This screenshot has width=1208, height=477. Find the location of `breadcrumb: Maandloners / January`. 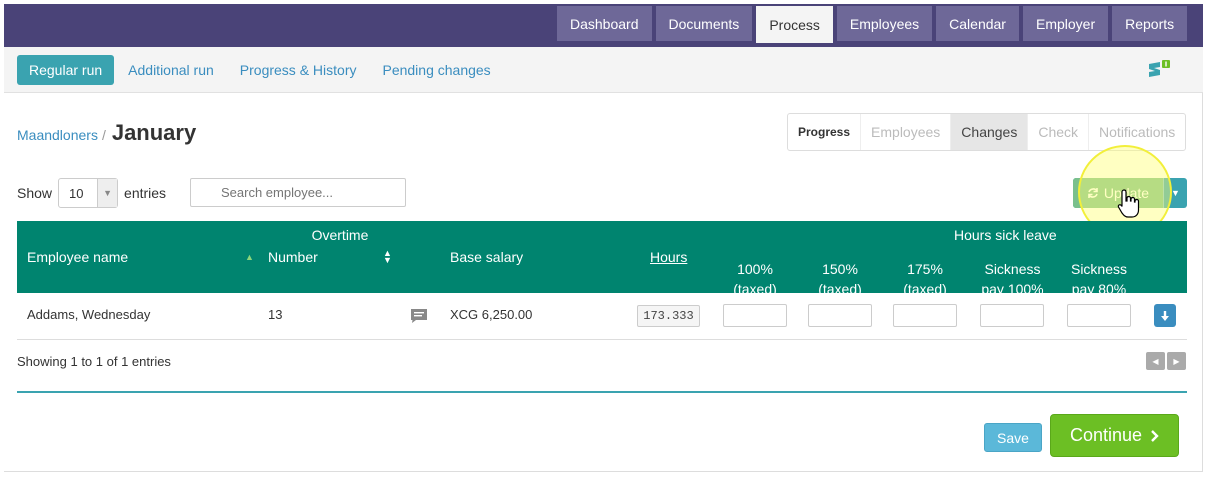

breadcrumb: Maandloners / January is located at coordinates (106, 133).